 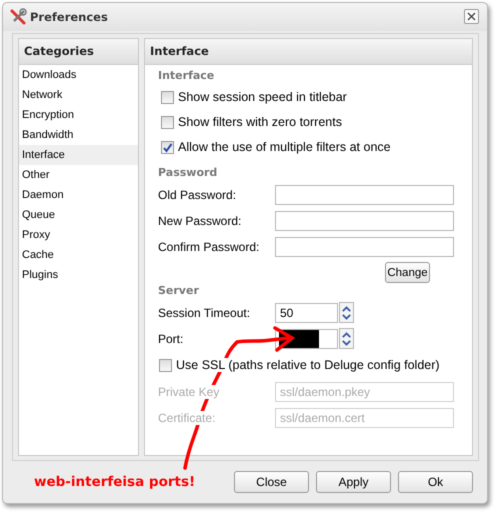 I want to click on field-label: Old Password:, so click(x=198, y=195).